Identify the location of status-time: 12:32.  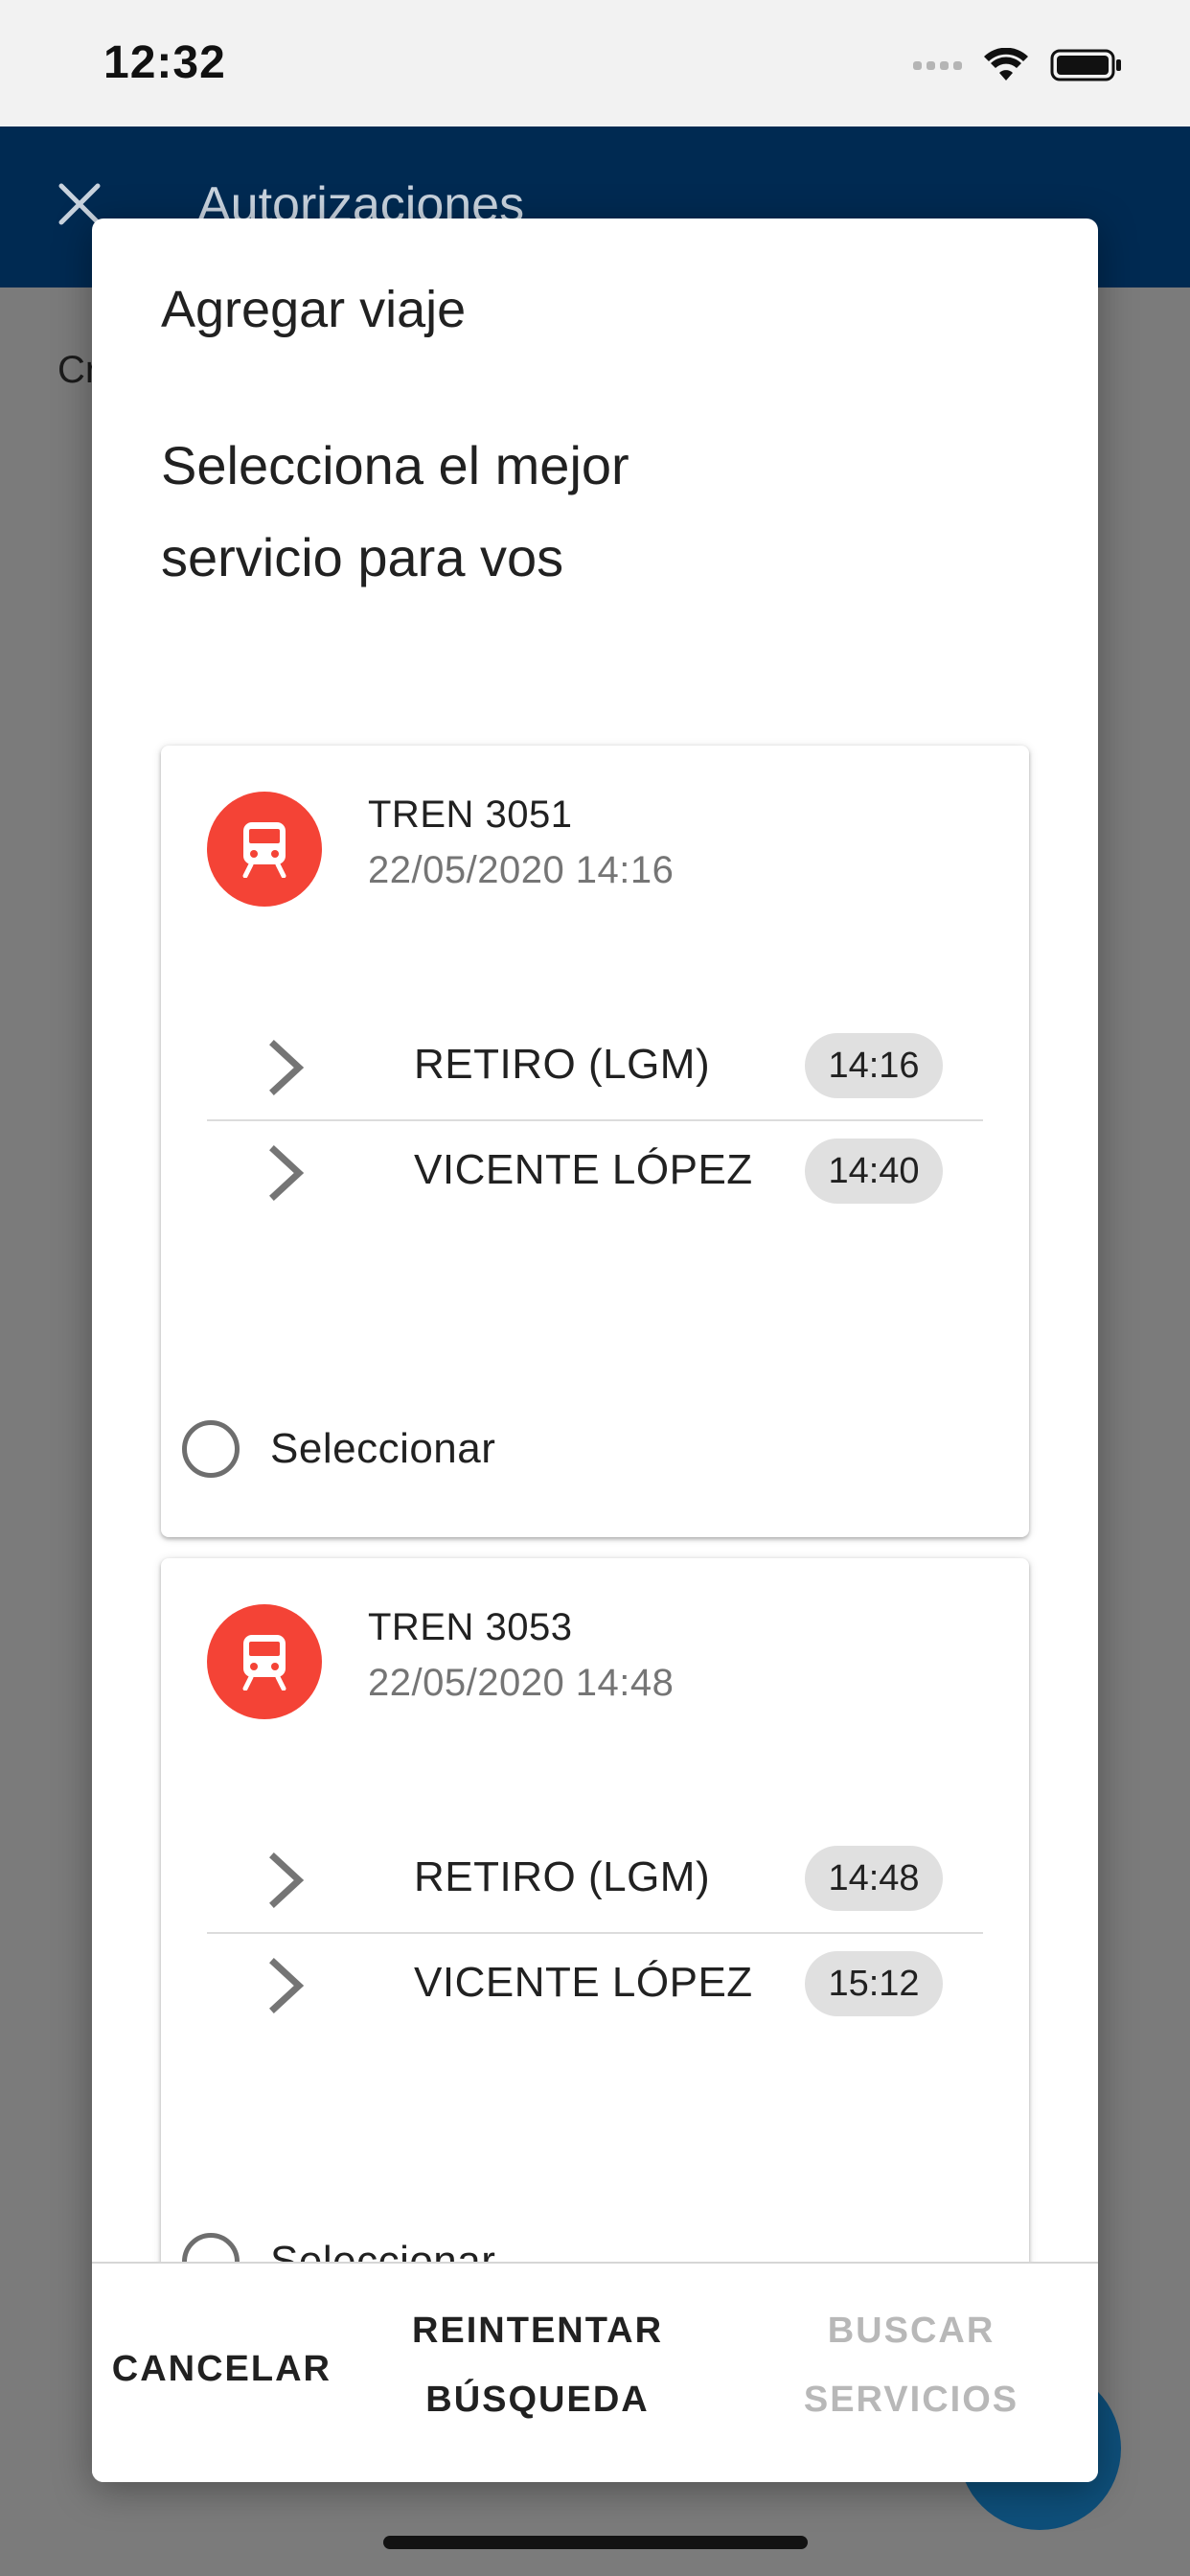
(164, 63).